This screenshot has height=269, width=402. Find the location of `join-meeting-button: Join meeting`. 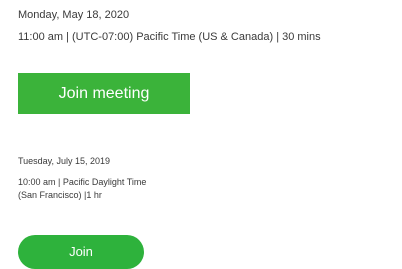

join-meeting-button: Join meeting is located at coordinates (104, 93).